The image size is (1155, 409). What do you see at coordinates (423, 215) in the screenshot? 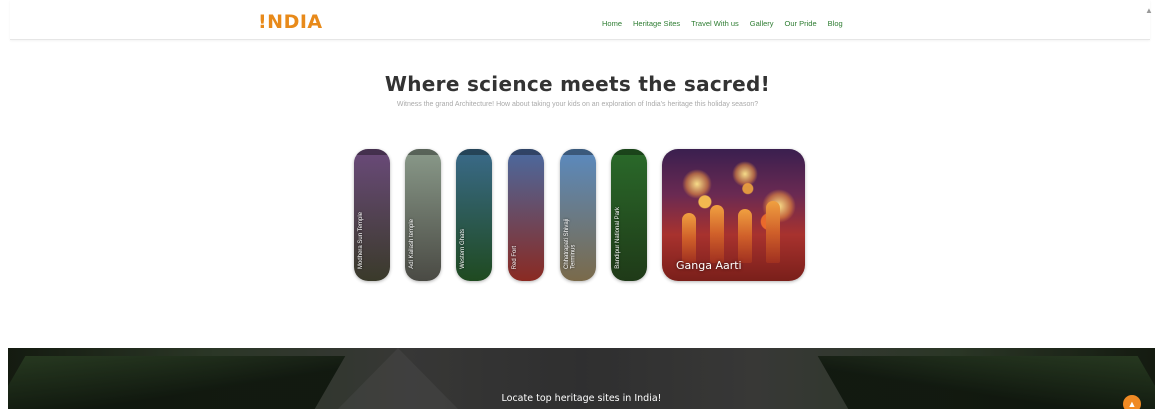
I see `gallery-card-adi-kailash-temple: Adi Kailash temple` at bounding box center [423, 215].